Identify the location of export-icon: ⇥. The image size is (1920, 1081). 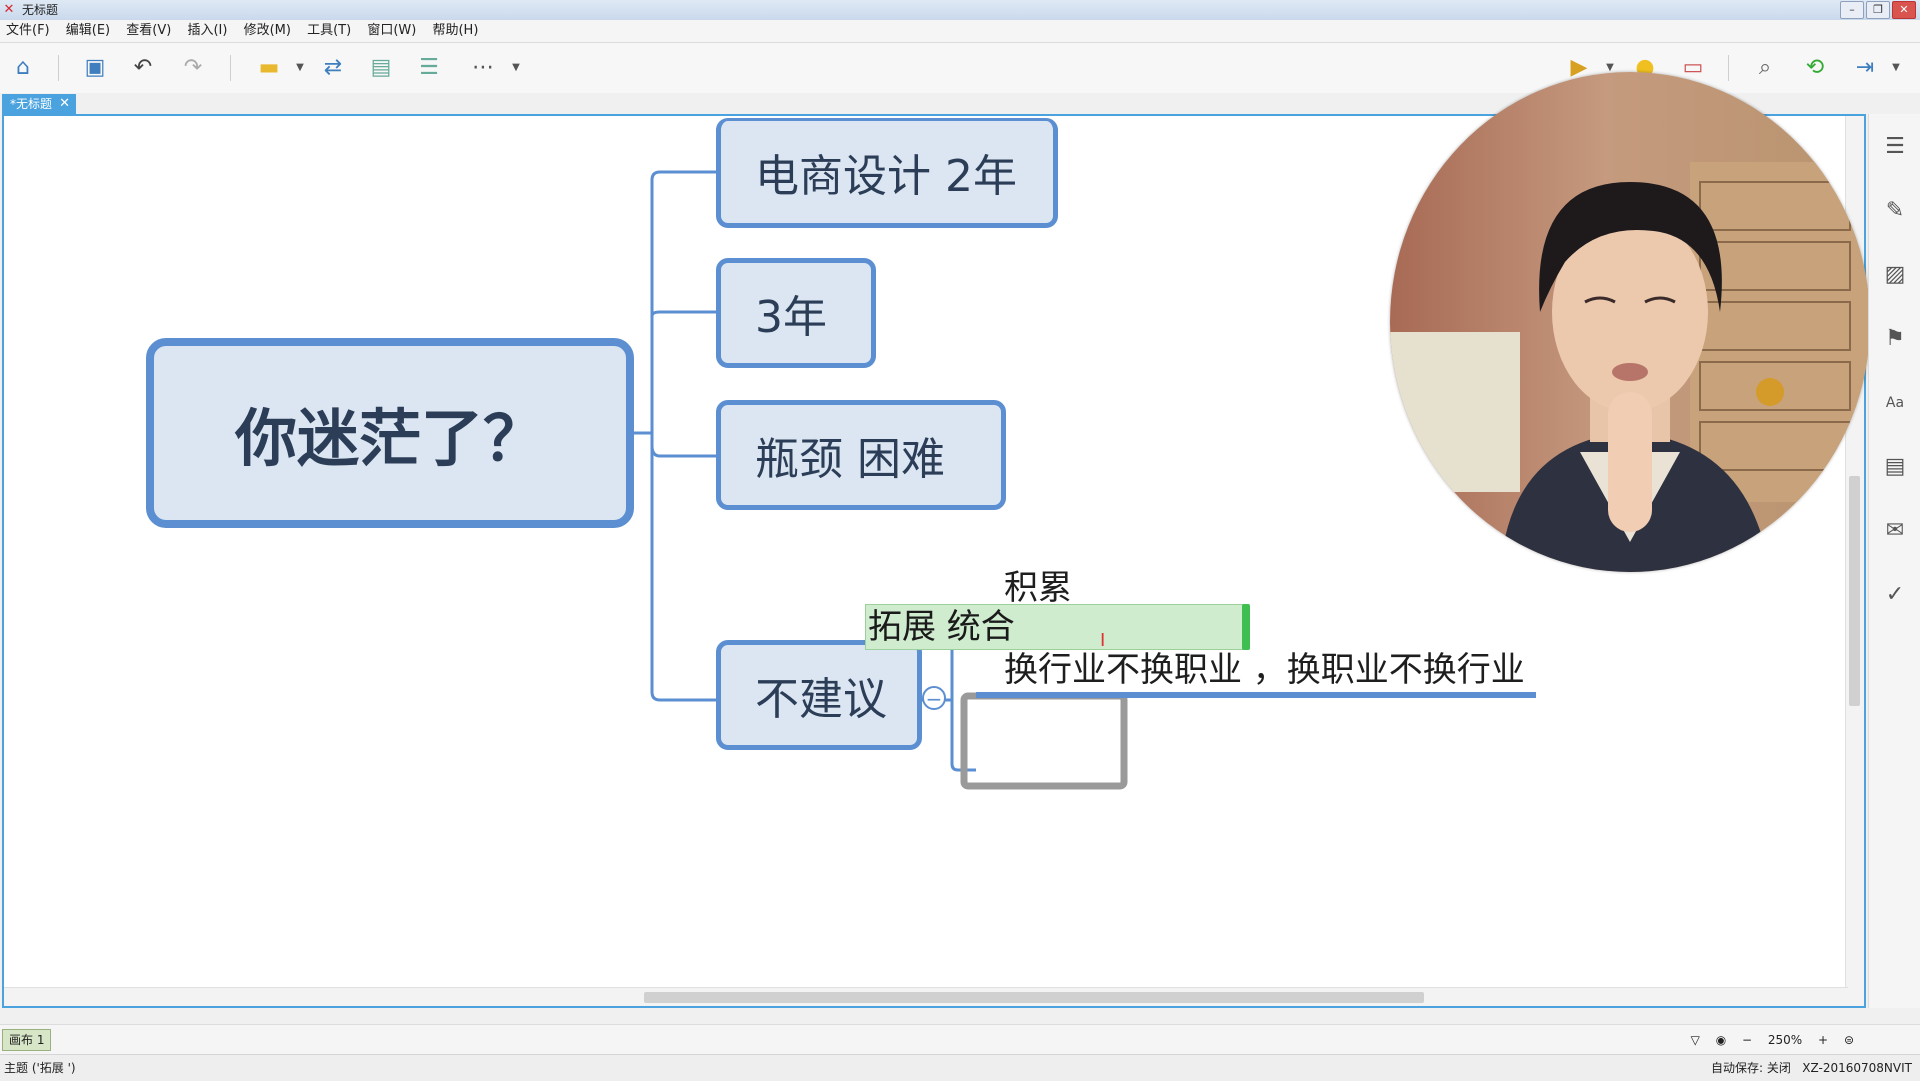
(1865, 68).